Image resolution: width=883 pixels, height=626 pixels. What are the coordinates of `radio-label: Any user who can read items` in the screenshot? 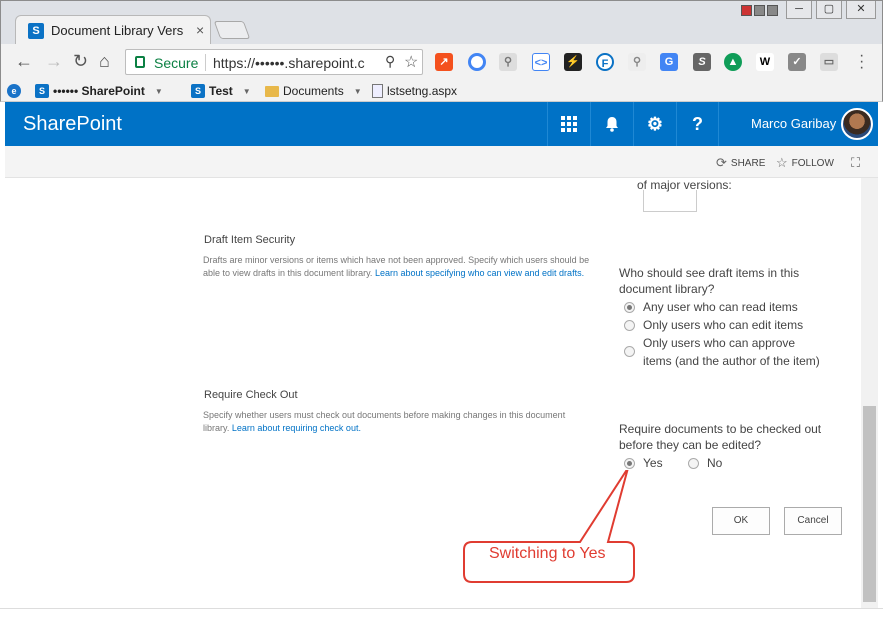 It's located at (720, 307).